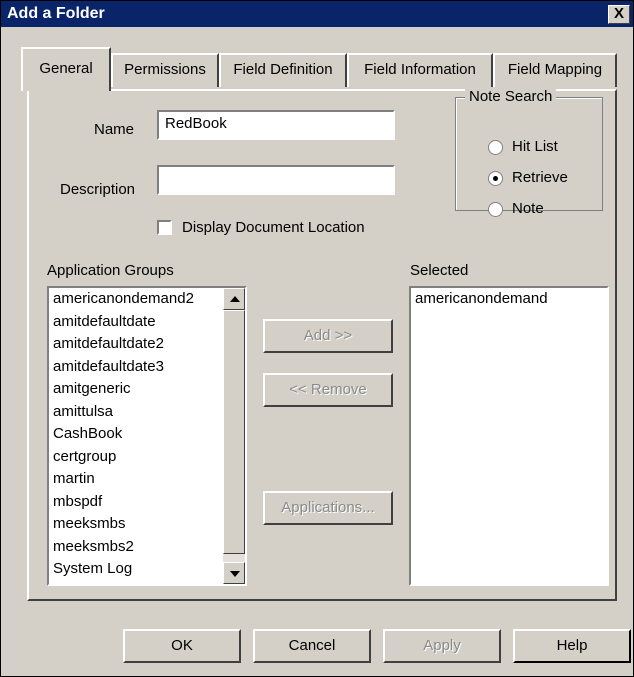 The image size is (634, 677). I want to click on title-bar: Add a Folder X, so click(317, 14).